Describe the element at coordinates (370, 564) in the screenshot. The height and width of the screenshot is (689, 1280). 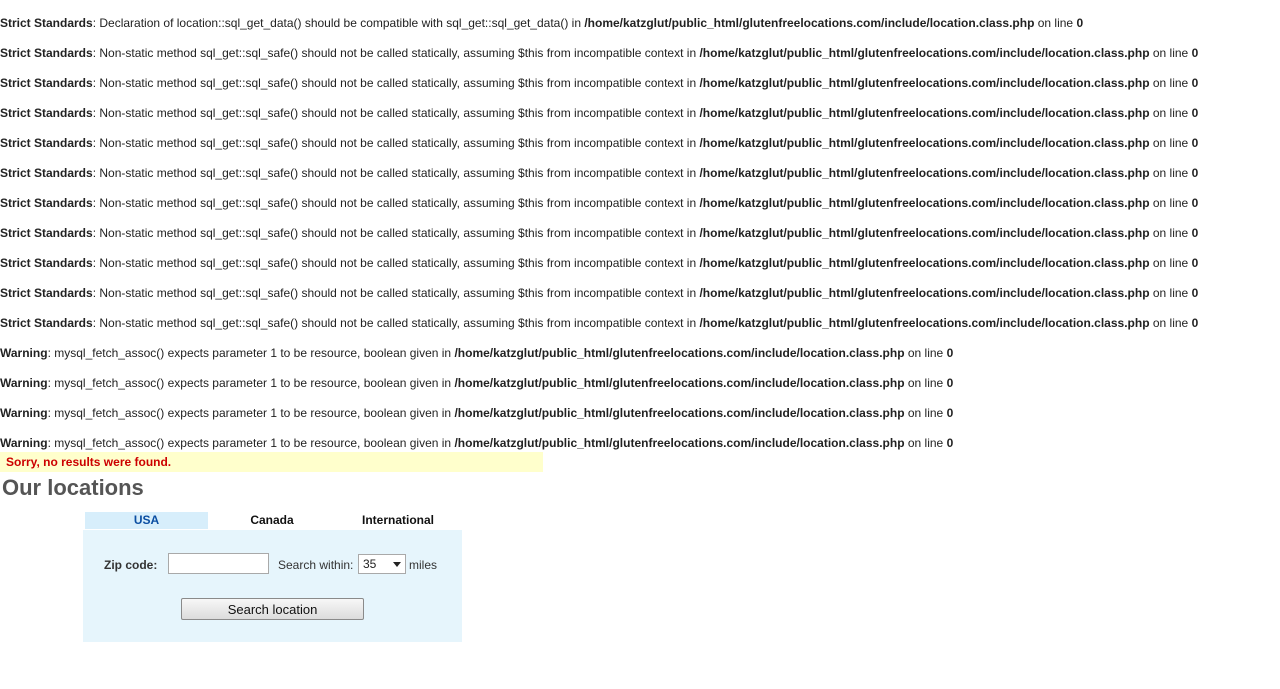
I see `radius-select-value: 35` at that location.